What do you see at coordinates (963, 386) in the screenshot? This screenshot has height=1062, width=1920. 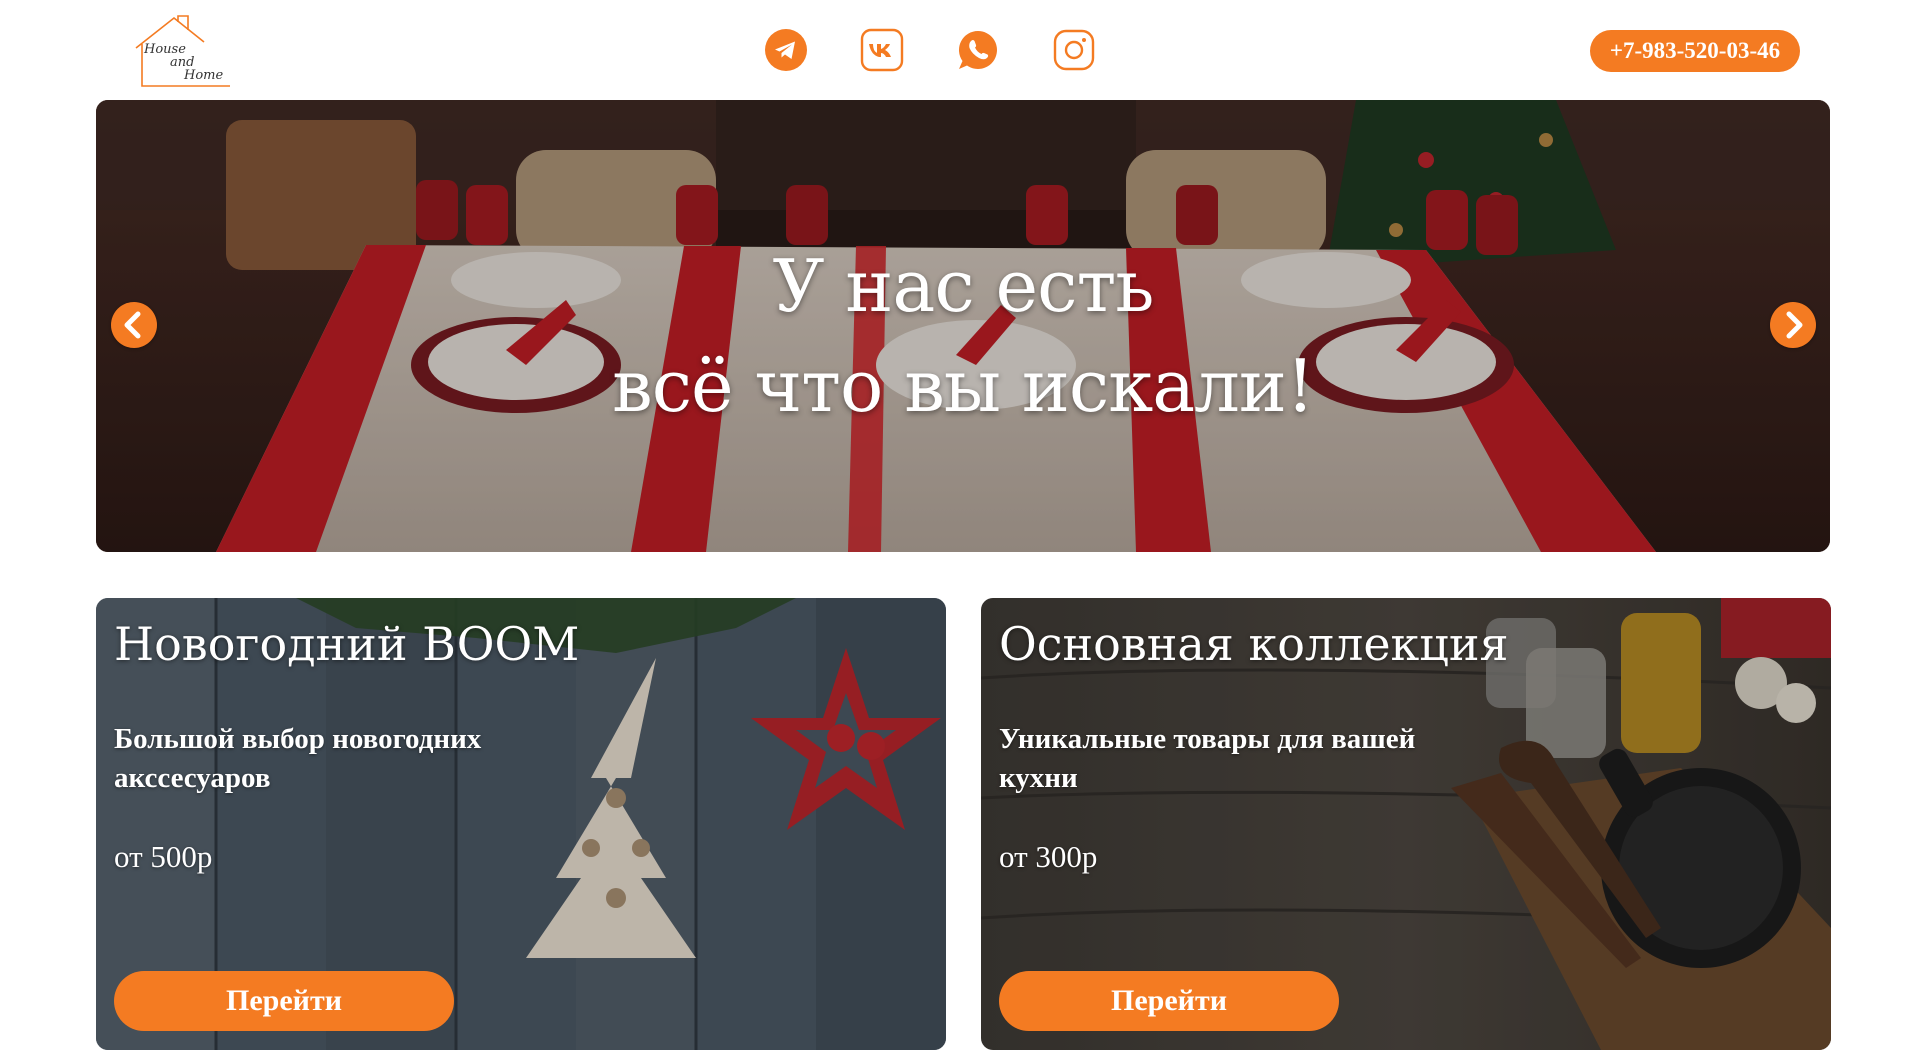 I see `hero-title-line2: всё что вы искали!` at bounding box center [963, 386].